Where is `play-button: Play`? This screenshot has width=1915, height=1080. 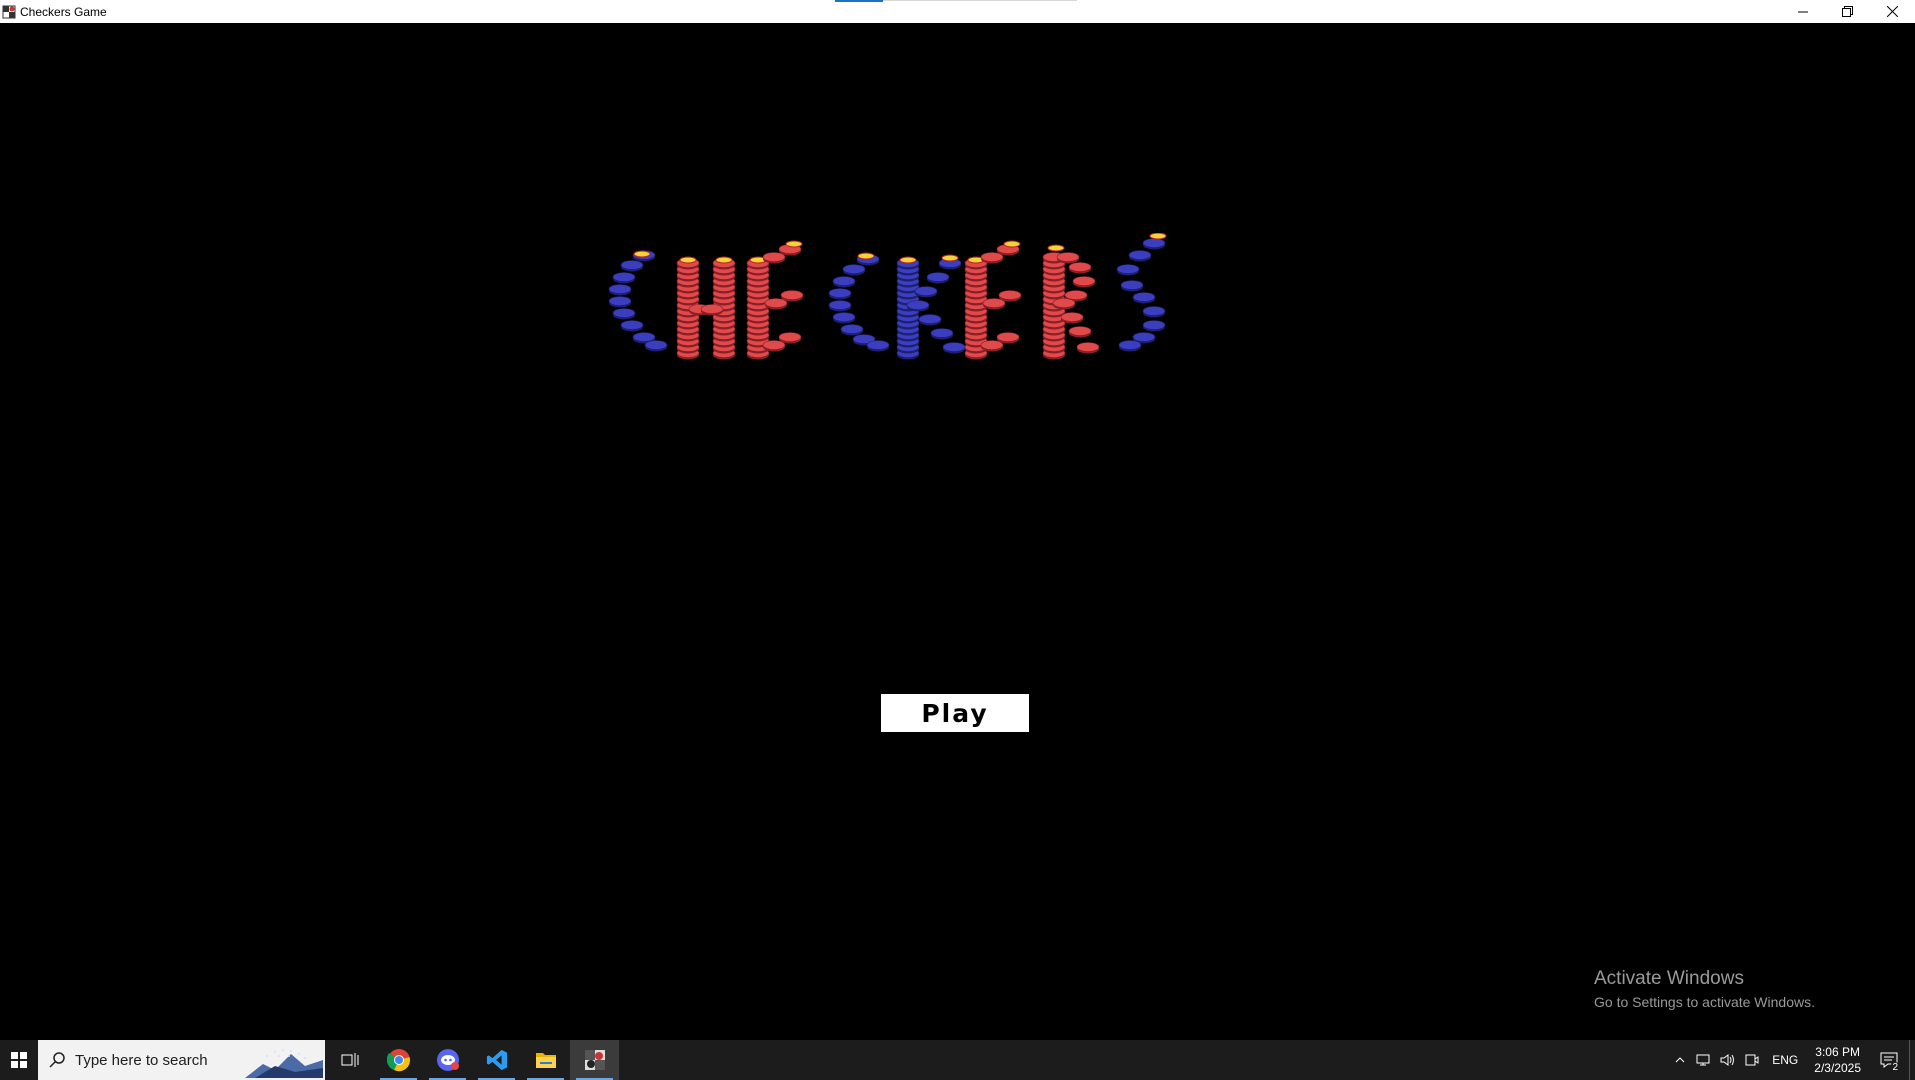 play-button: Play is located at coordinates (955, 713).